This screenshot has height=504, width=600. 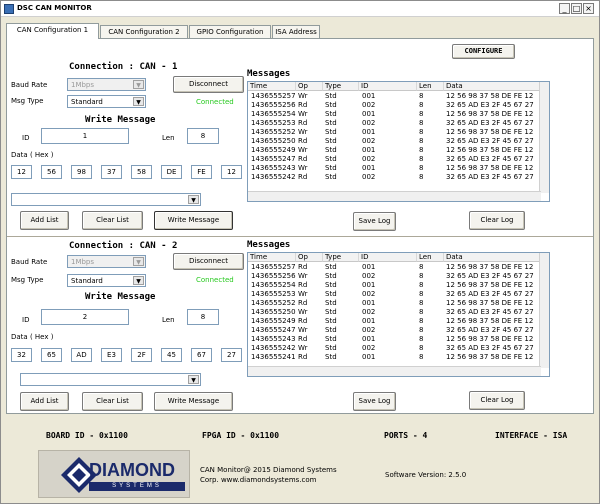 I want to click on can1-data-byte: 58, so click(x=141, y=172).